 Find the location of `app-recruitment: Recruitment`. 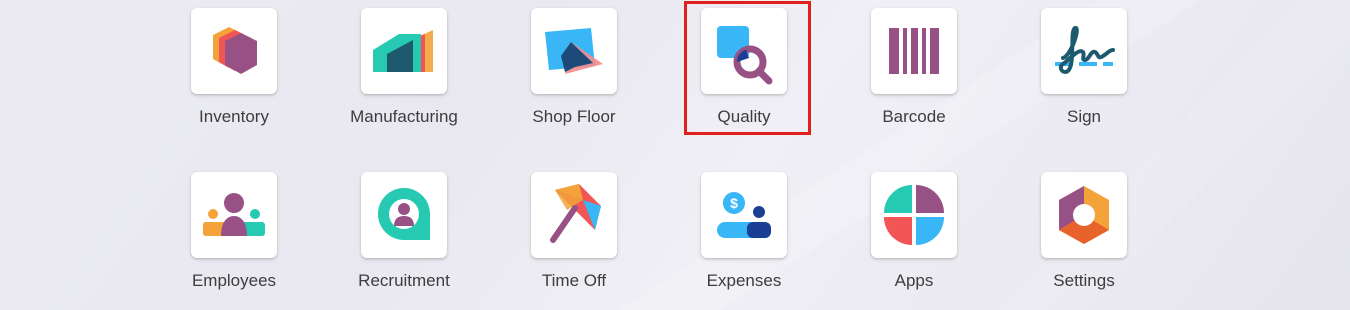

app-recruitment: Recruitment is located at coordinates (404, 241).